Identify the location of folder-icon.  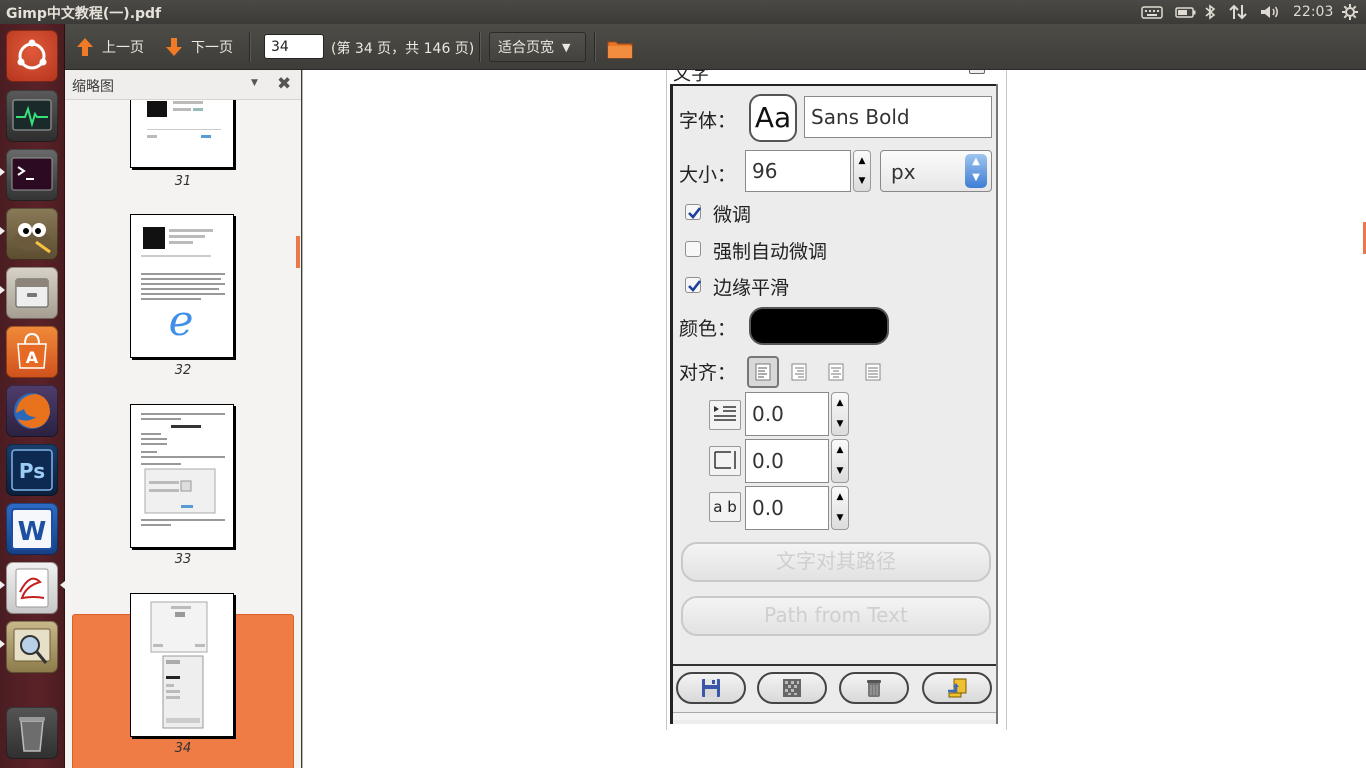
(620, 50).